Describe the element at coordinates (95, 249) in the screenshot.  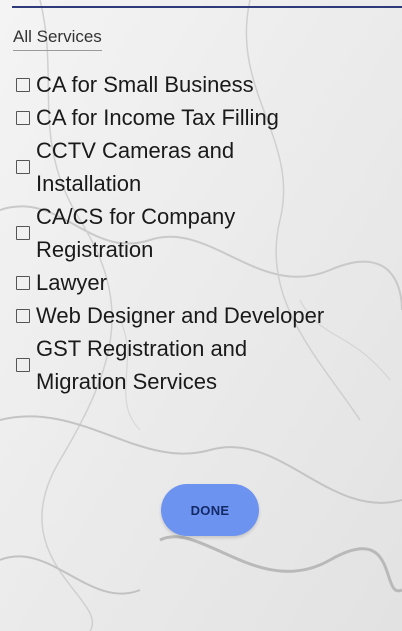
I see `service-label-line2: Registration` at that location.